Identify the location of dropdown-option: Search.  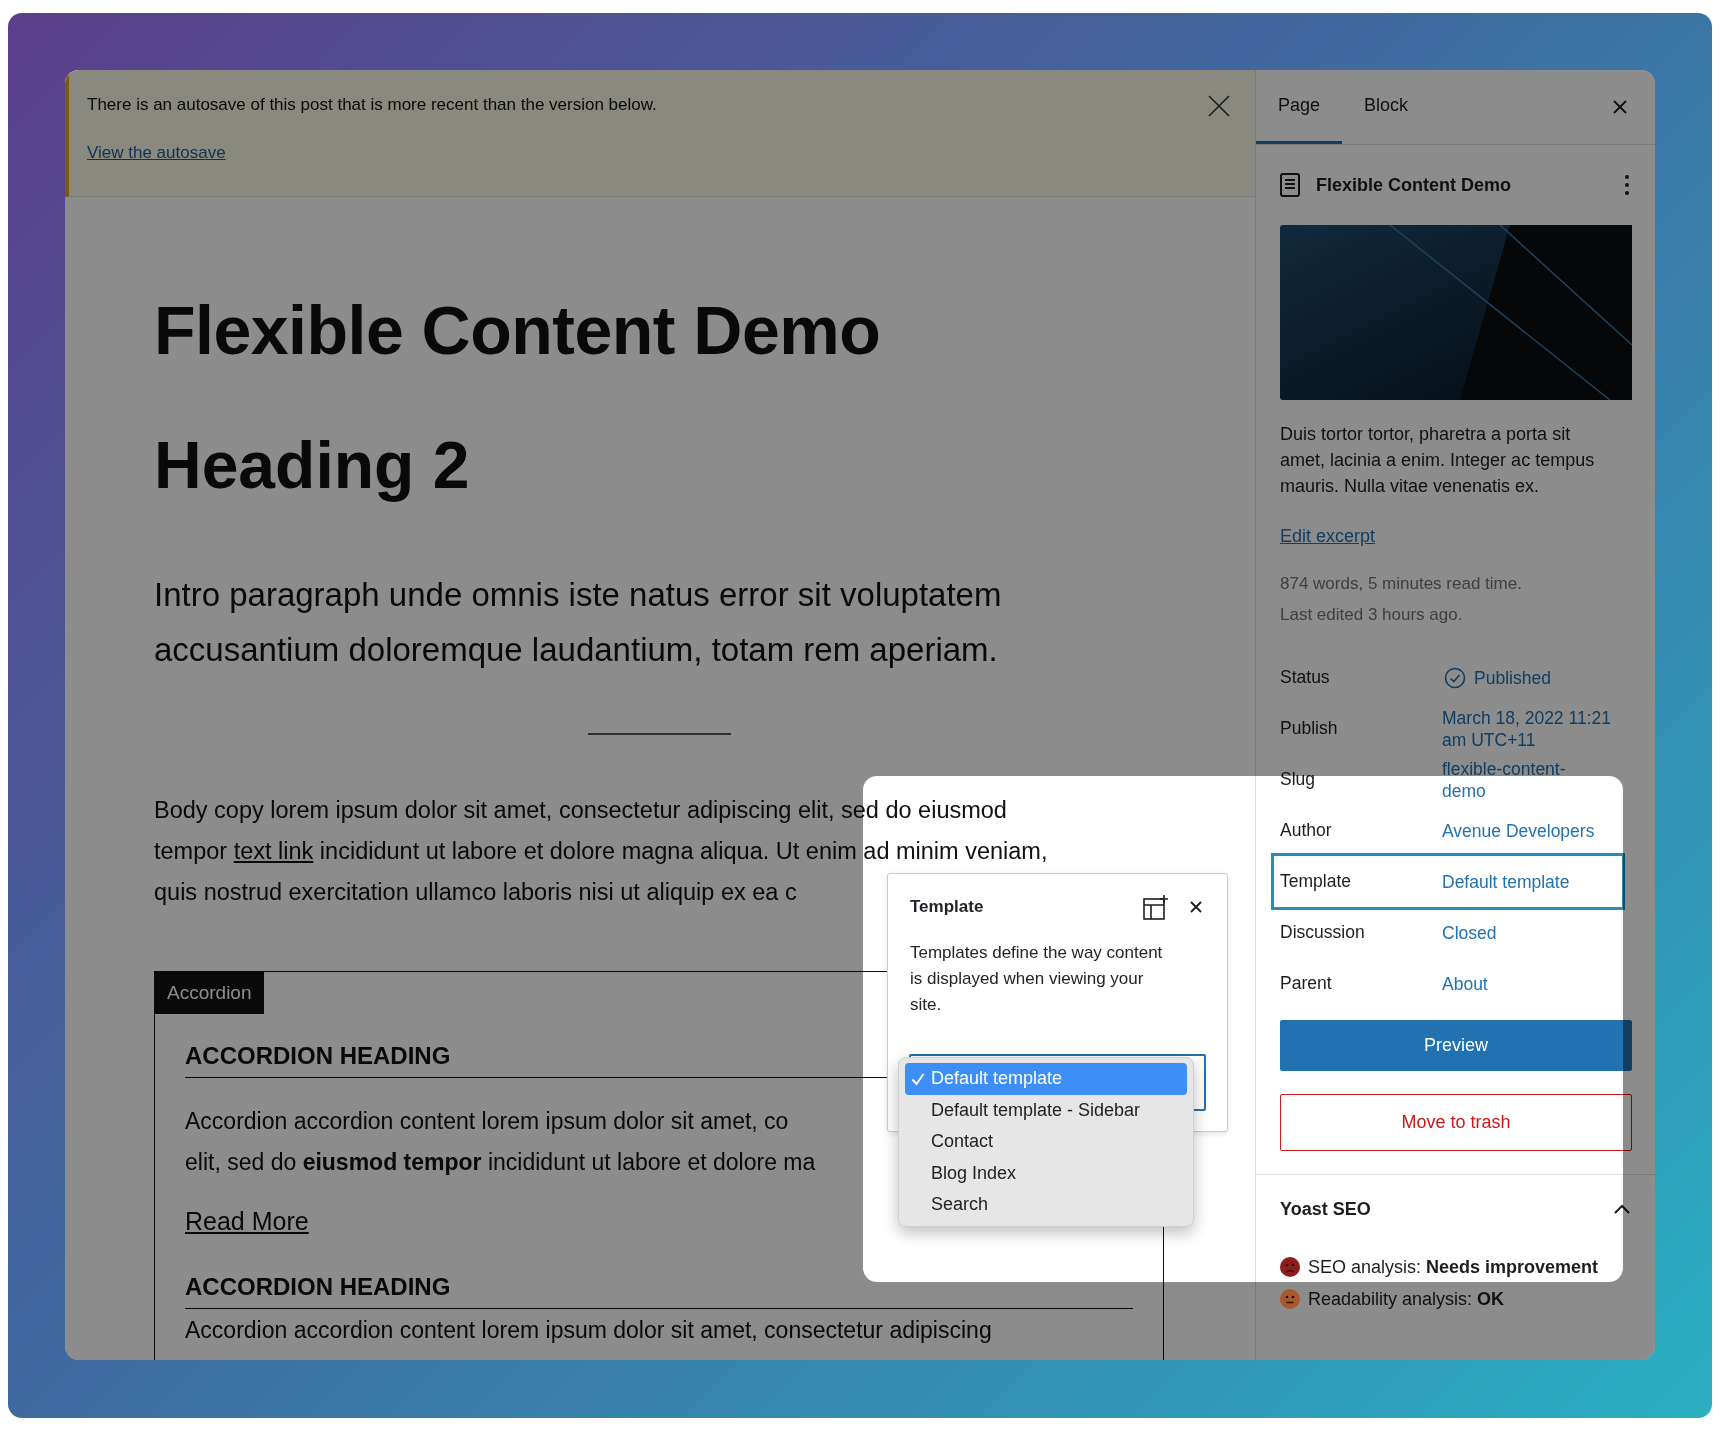
(1046, 1205).